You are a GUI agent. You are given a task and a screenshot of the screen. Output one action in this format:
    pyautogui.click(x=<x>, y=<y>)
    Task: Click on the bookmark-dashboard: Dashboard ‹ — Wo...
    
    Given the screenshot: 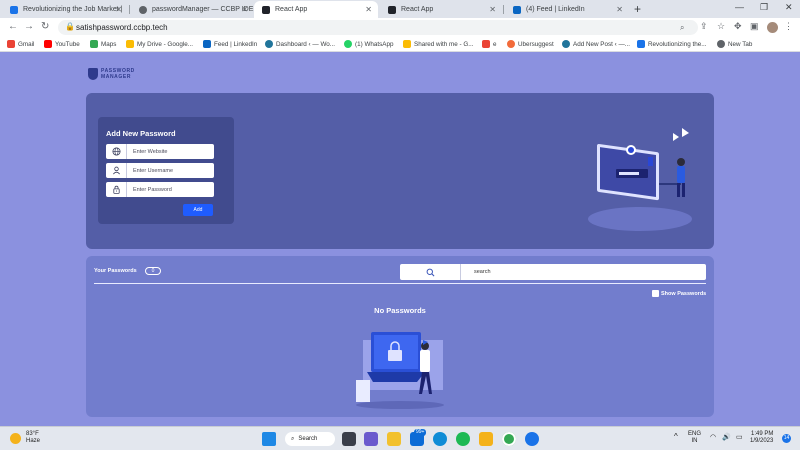 What is the action you would take?
    pyautogui.click(x=300, y=44)
    